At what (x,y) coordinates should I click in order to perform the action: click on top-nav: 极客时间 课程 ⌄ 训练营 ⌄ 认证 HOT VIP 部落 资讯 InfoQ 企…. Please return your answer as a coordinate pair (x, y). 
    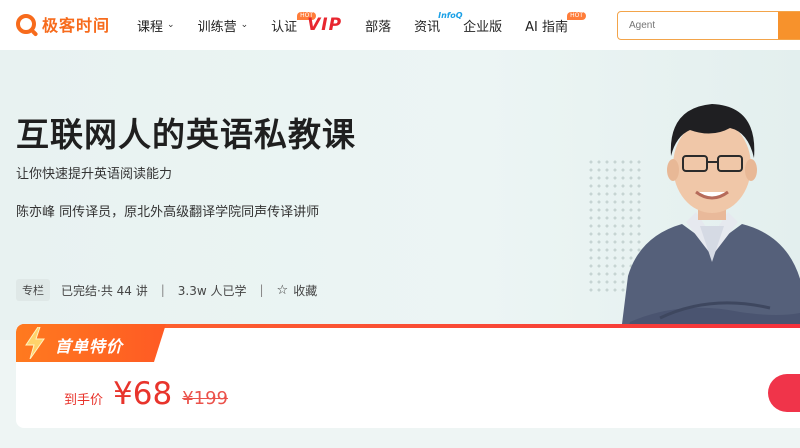
    Looking at the image, I should click on (400, 25).